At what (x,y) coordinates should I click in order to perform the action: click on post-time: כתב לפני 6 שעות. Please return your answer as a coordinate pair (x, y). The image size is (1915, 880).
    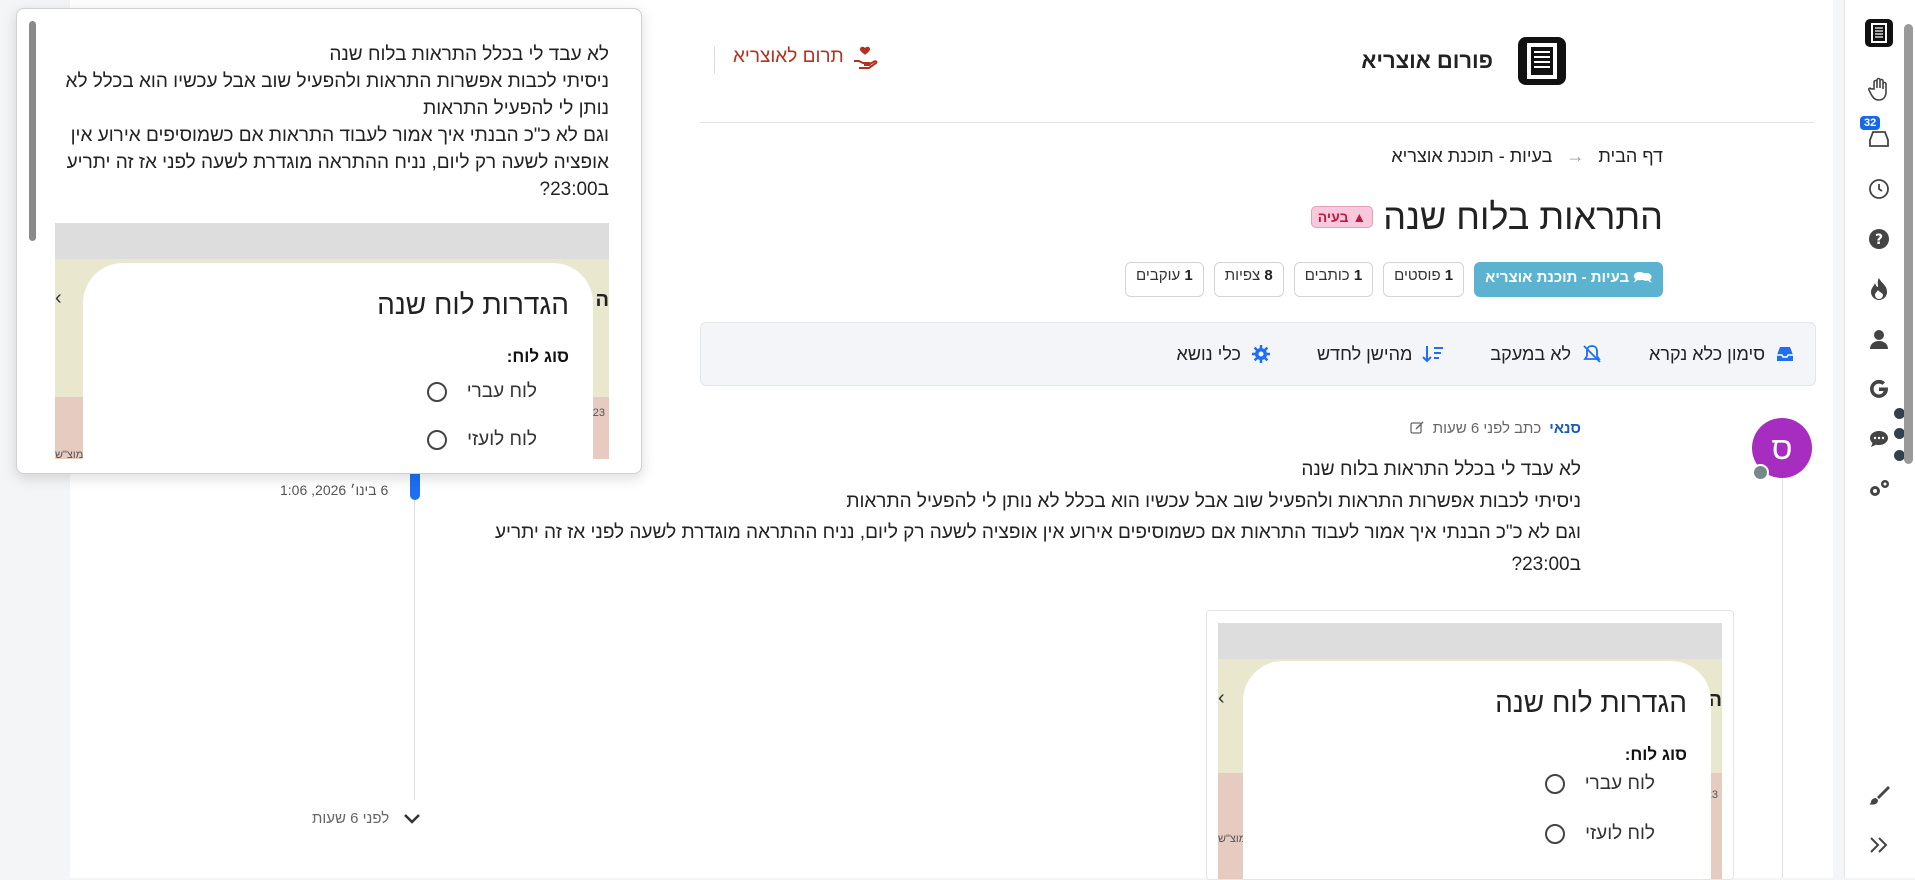
    Looking at the image, I should click on (1487, 428).